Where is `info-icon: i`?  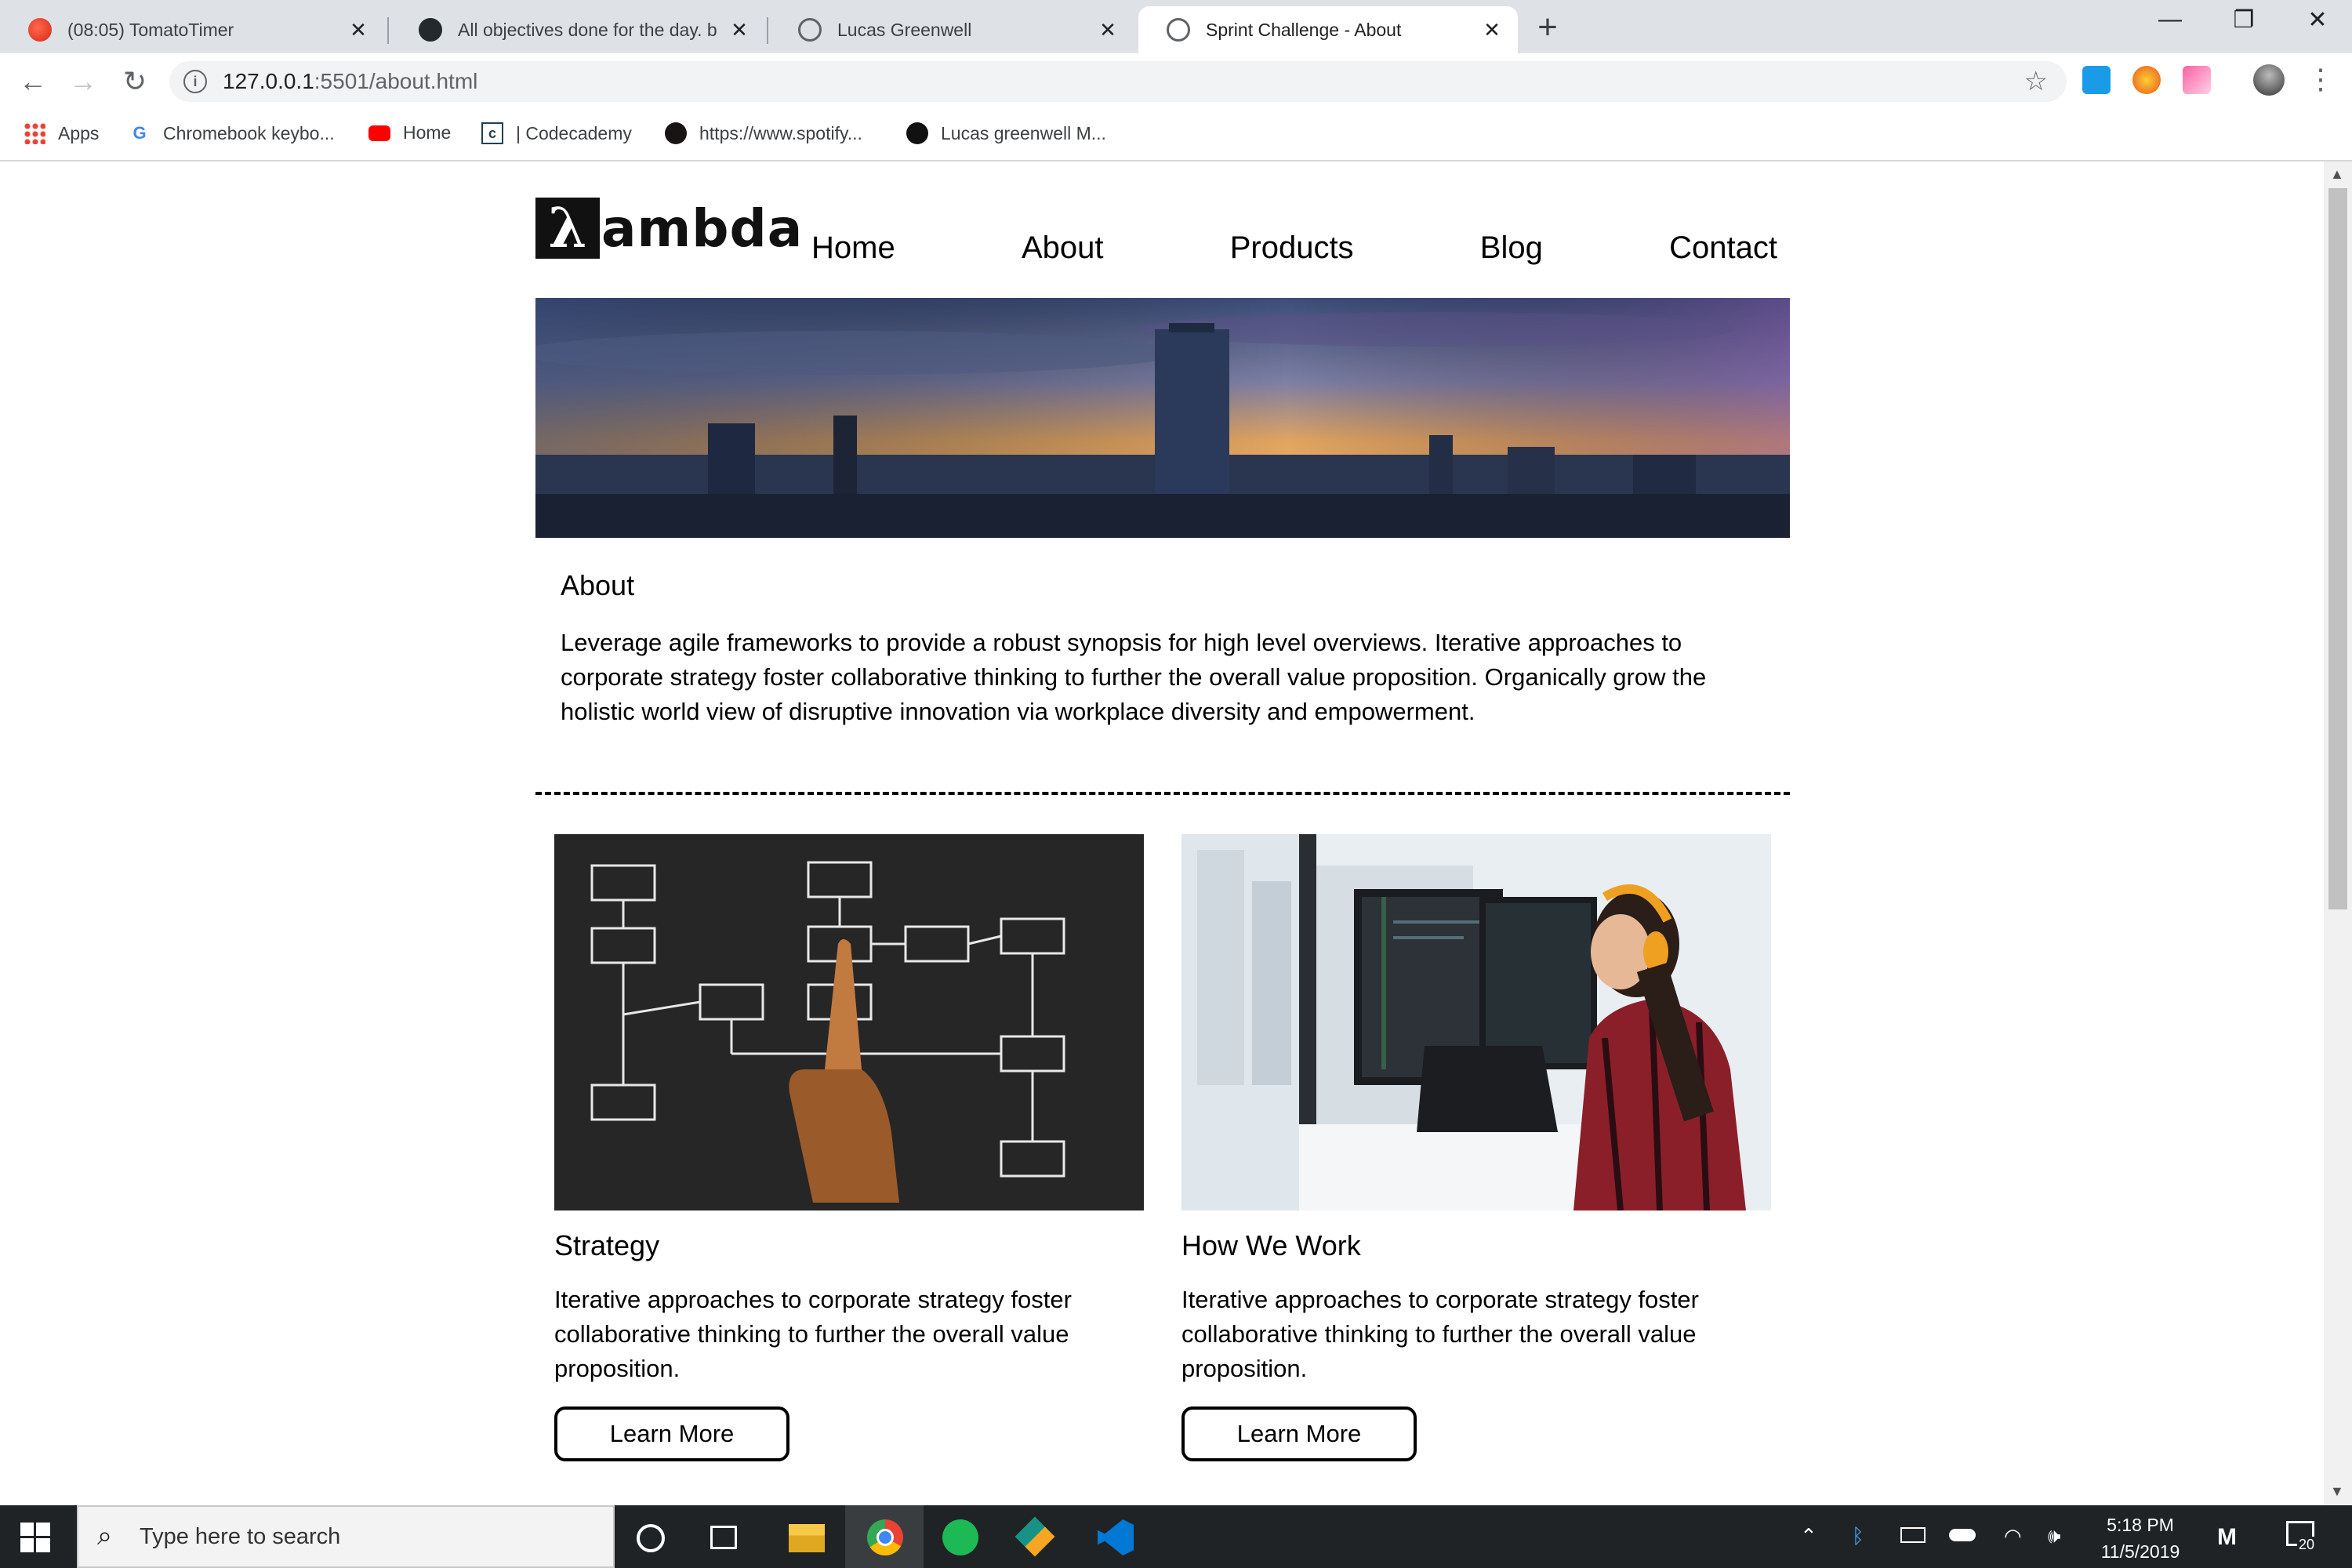
info-icon: i is located at coordinates (195, 81).